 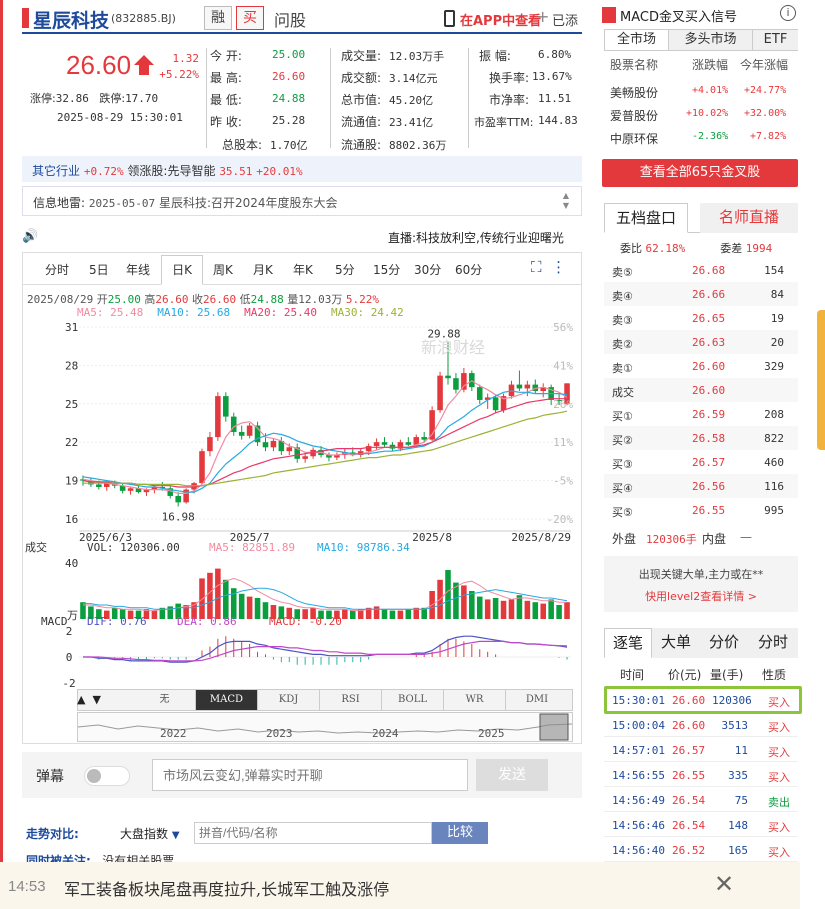 I want to click on danmaku-input, so click(x=310, y=775).